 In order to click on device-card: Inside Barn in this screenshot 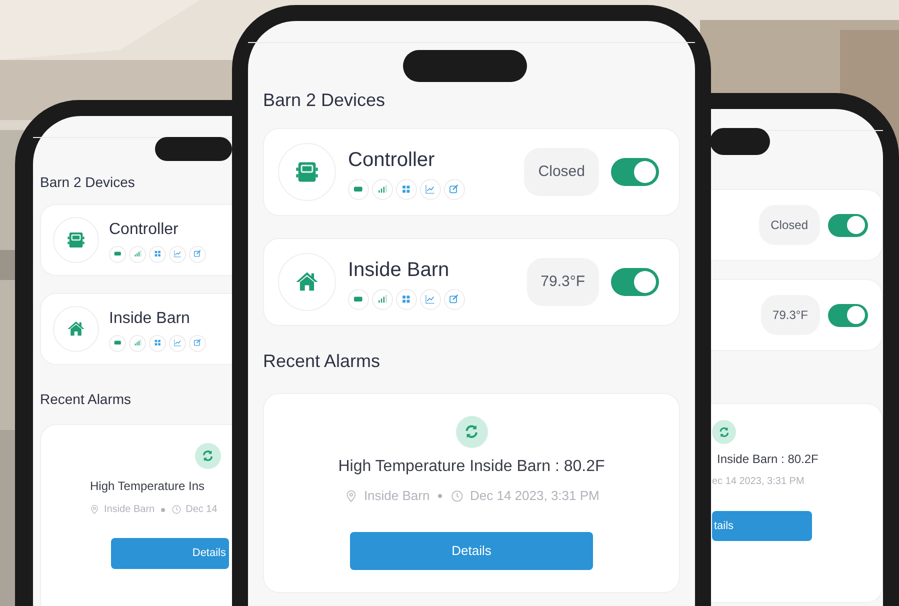, I will do `click(136, 329)`.